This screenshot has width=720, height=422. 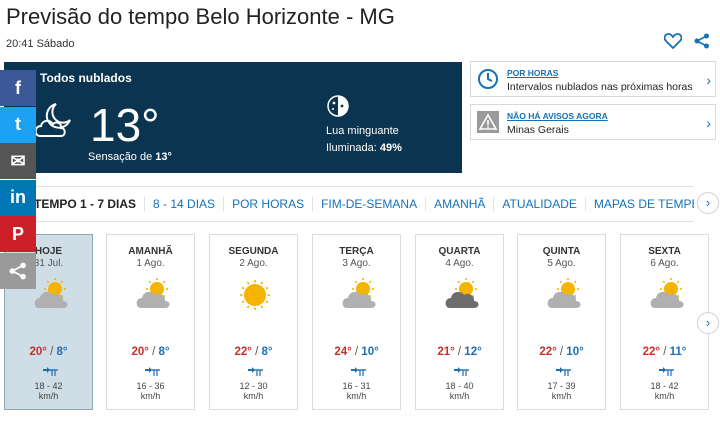 I want to click on max-temp: 20°, so click(x=140, y=352).